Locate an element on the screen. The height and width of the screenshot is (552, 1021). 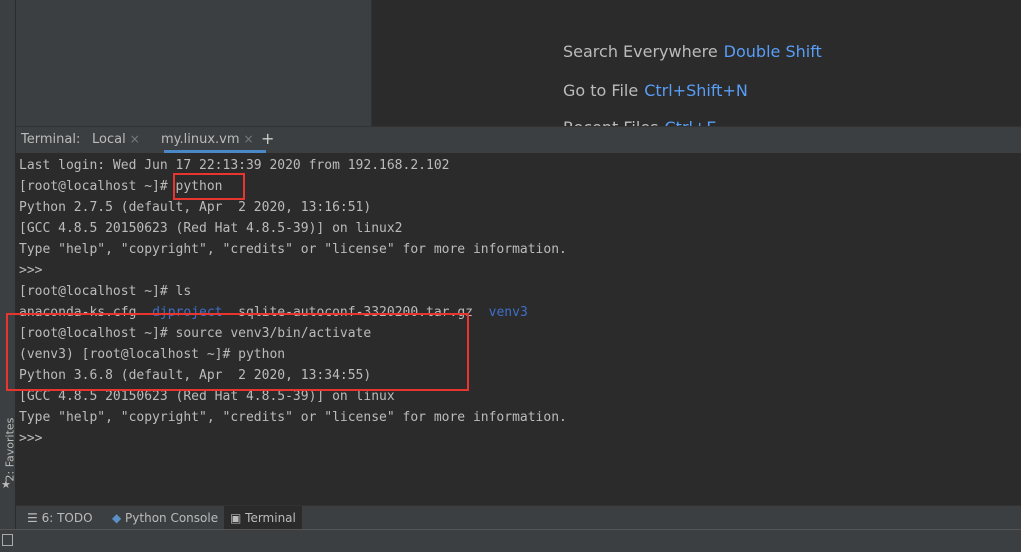
tab-my-linux-vm: my.linux.vm × is located at coordinates (207, 139).